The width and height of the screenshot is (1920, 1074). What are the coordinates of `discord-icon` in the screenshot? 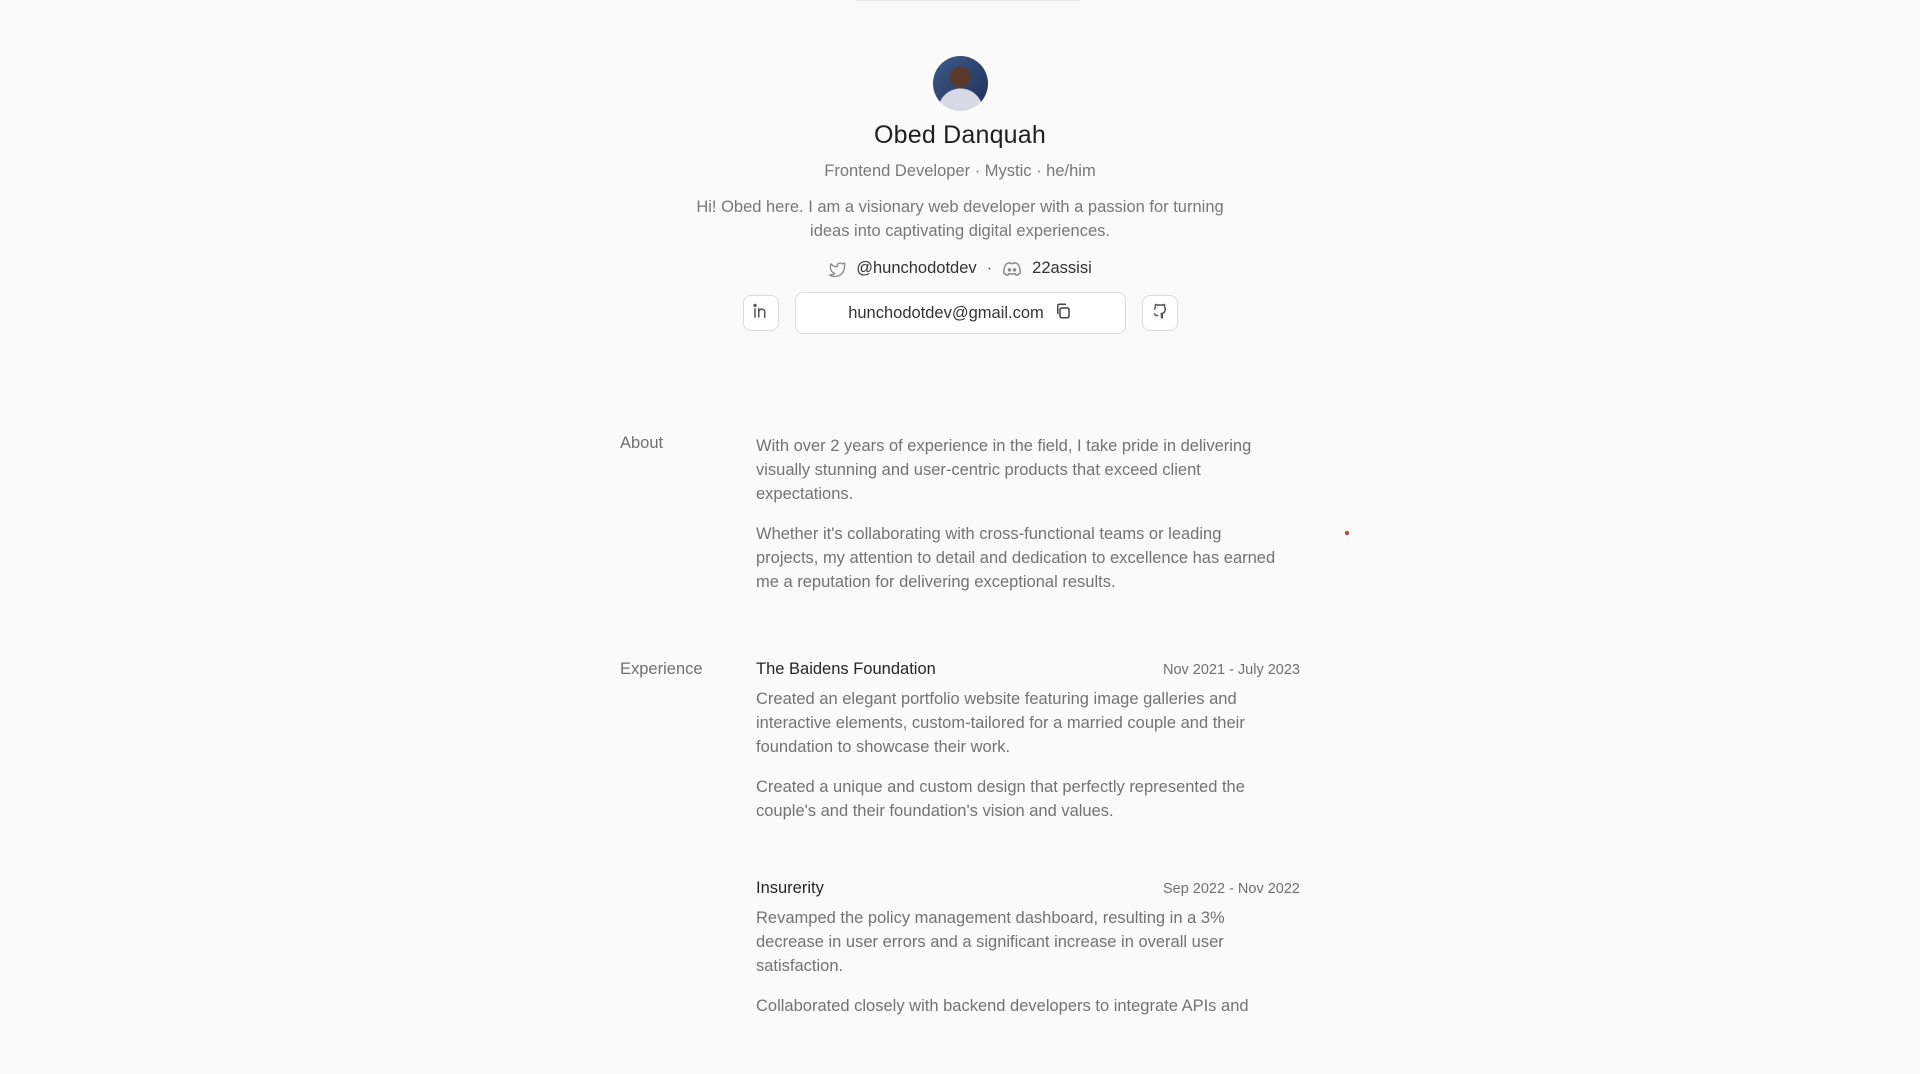 It's located at (1012, 269).